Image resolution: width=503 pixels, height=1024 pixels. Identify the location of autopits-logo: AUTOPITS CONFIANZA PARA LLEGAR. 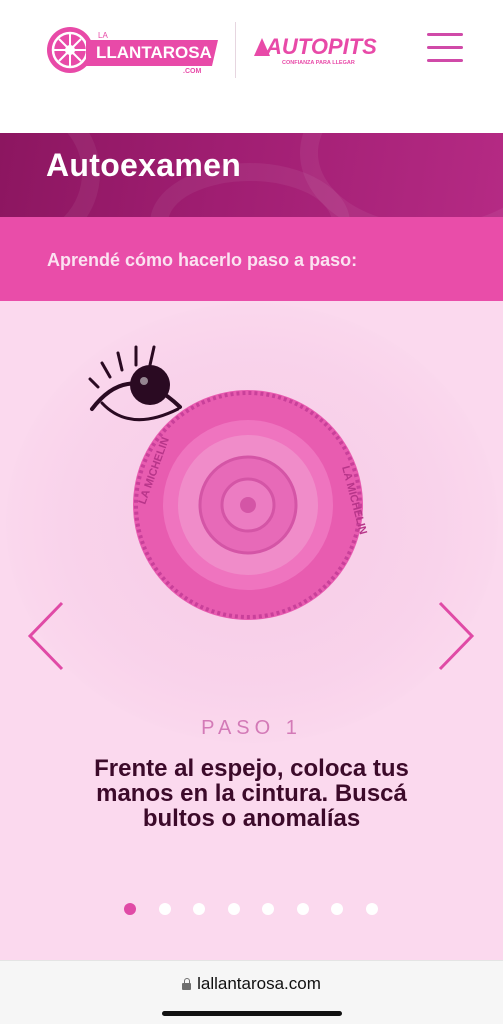
(318, 50).